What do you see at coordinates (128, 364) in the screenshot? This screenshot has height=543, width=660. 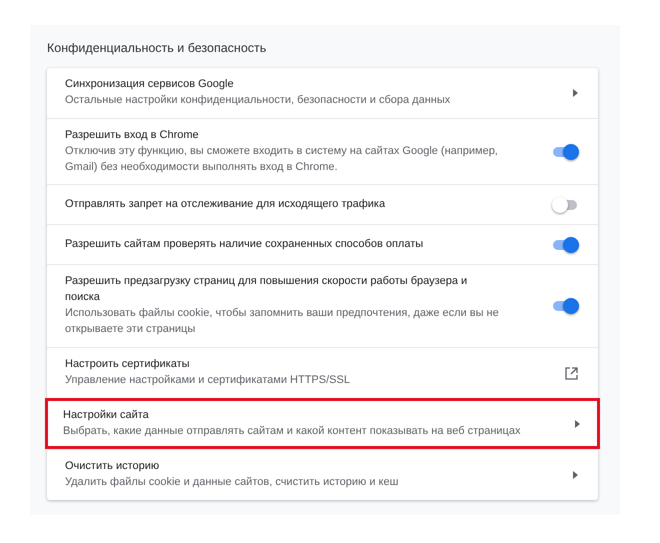 I see `setting-title: Настроить сертификаты` at bounding box center [128, 364].